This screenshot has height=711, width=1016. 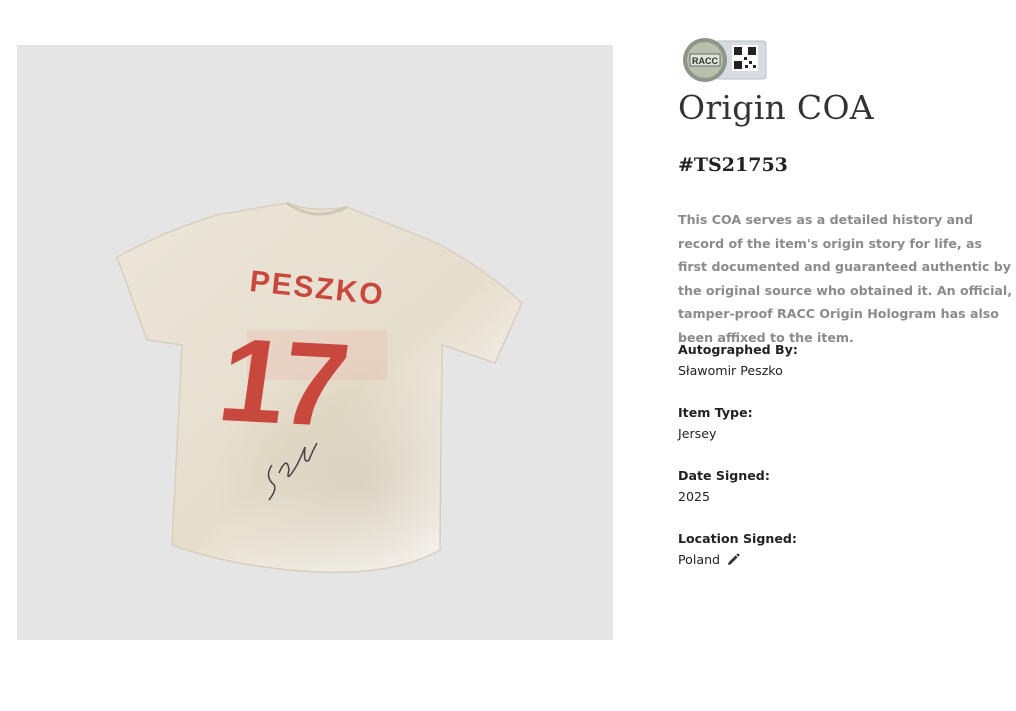 What do you see at coordinates (705, 61) in the screenshot?
I see `racc-logo-text: RACC` at bounding box center [705, 61].